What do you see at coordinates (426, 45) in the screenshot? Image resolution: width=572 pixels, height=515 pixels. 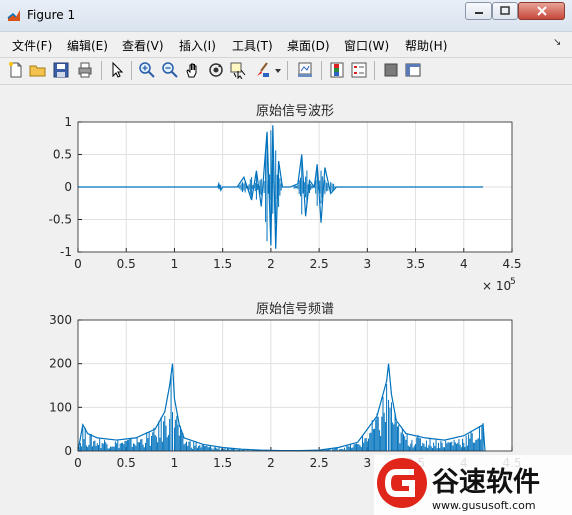 I see `menu-help: 帮助(H)` at bounding box center [426, 45].